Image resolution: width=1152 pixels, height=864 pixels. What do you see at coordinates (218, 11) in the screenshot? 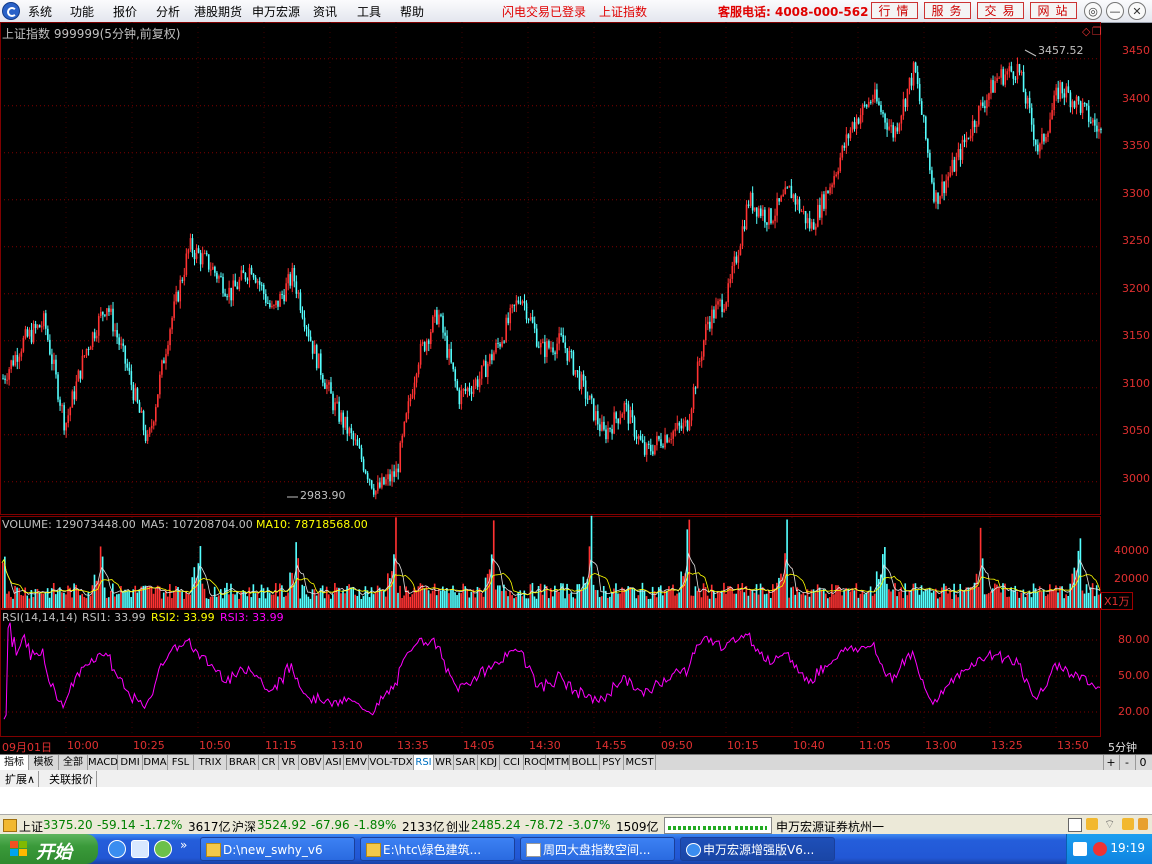
I see `menu-hk-futures: 港股期货` at bounding box center [218, 11].